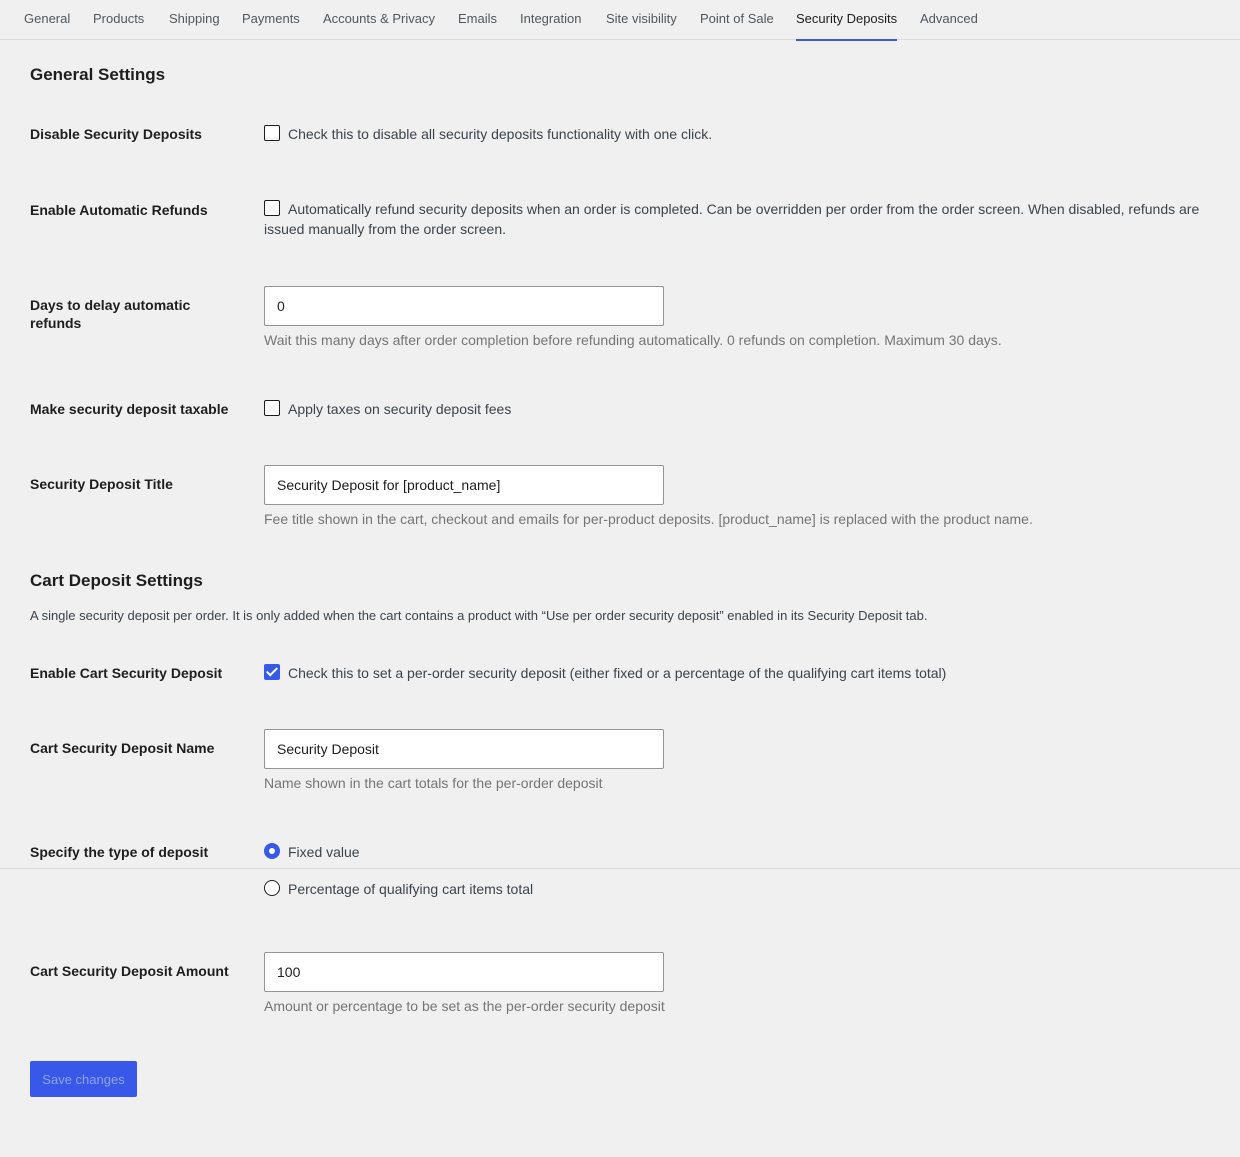 The width and height of the screenshot is (1240, 1157). What do you see at coordinates (550, 20) in the screenshot?
I see `tab-integration: Integration` at bounding box center [550, 20].